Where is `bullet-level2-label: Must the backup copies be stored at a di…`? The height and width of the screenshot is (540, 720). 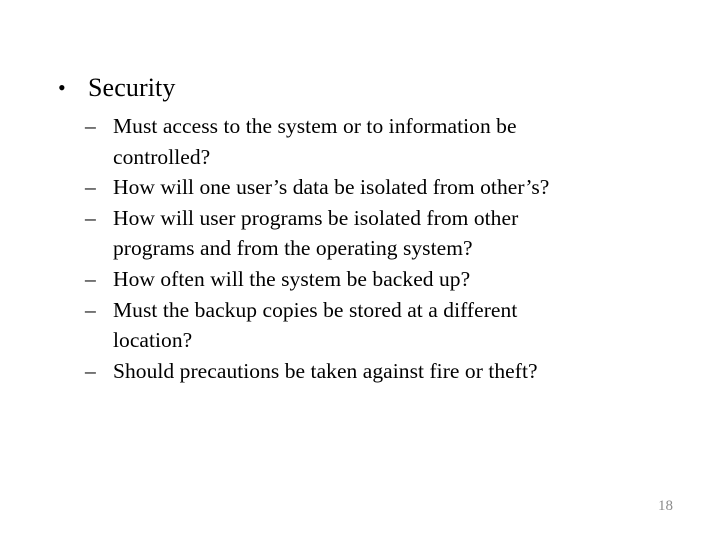
bullet-level2-label: Must the backup copies be stored at a di… is located at coordinates (315, 325).